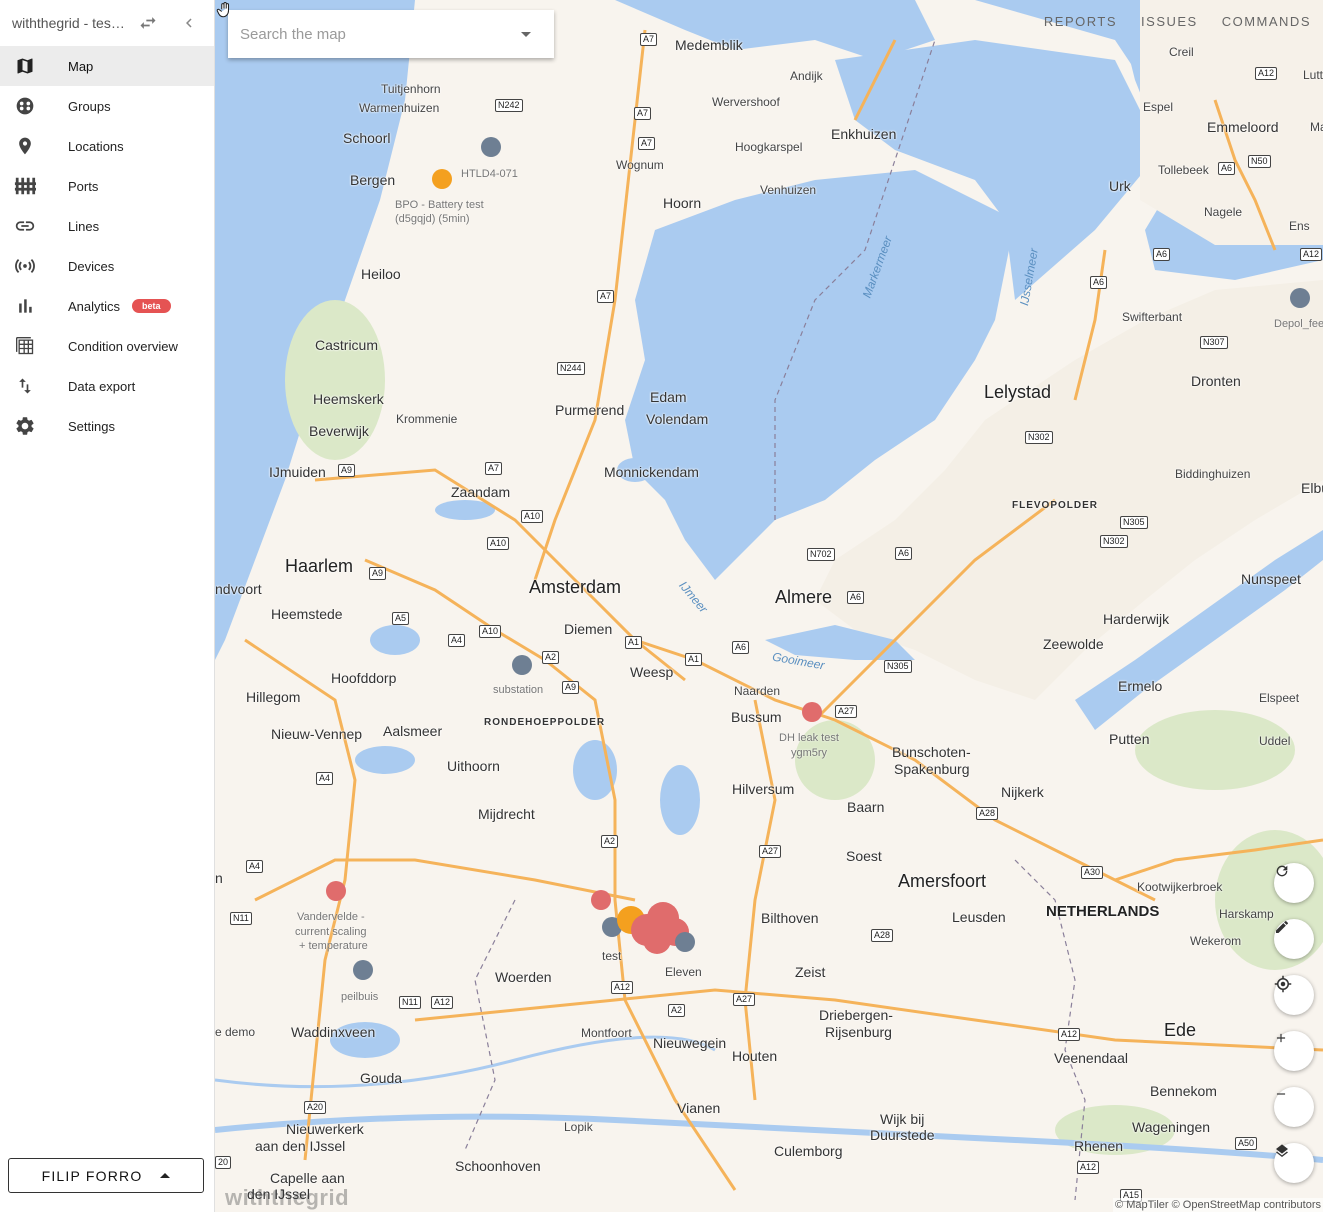  Describe the element at coordinates (489, 174) in the screenshot. I see `marker-label: HTLD4-071` at that location.